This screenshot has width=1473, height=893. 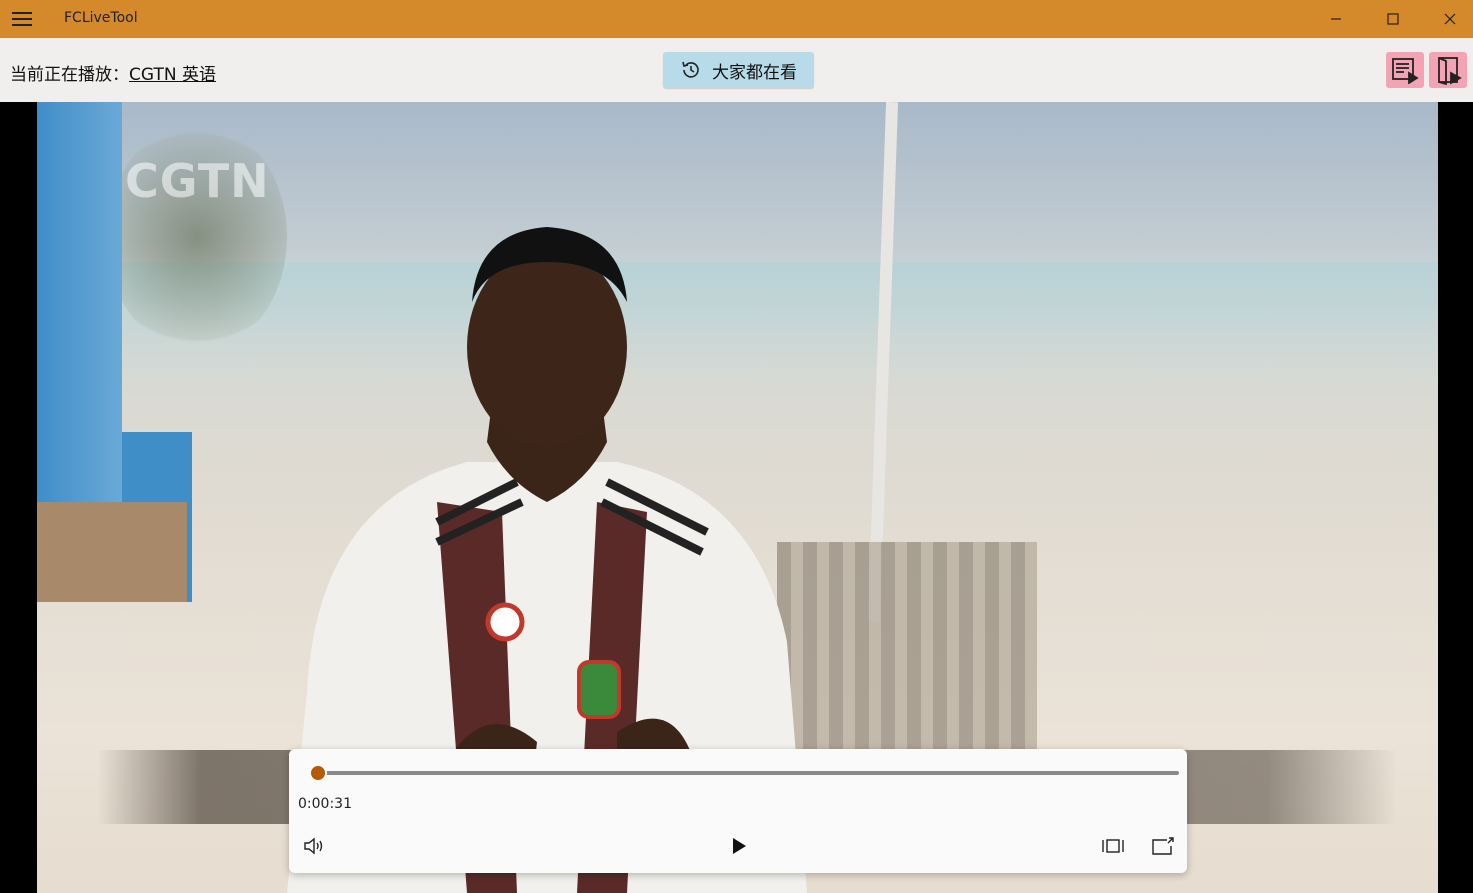 I want to click on history-icon, so click(x=690, y=69).